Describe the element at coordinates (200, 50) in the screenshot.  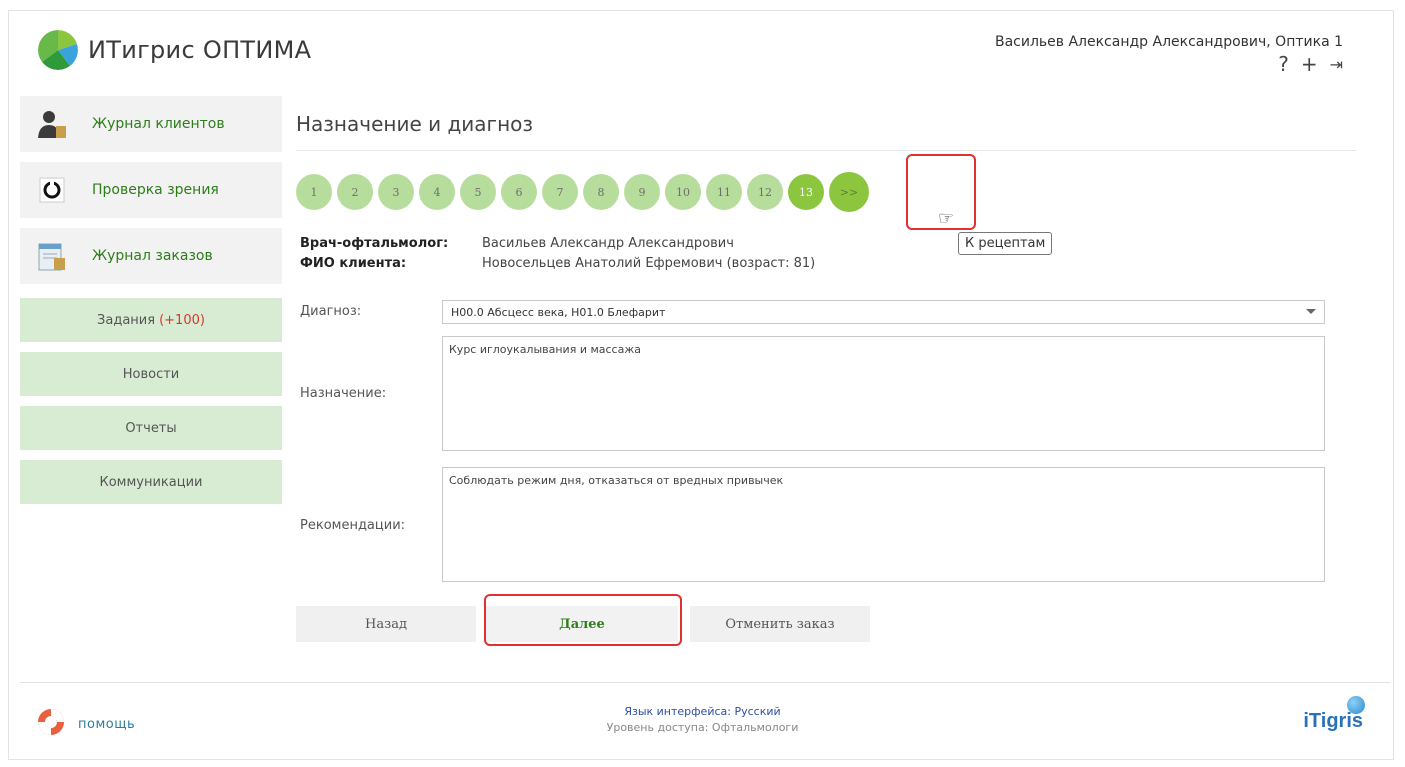
I see `app-title: ИТигрис ОПТИМА` at that location.